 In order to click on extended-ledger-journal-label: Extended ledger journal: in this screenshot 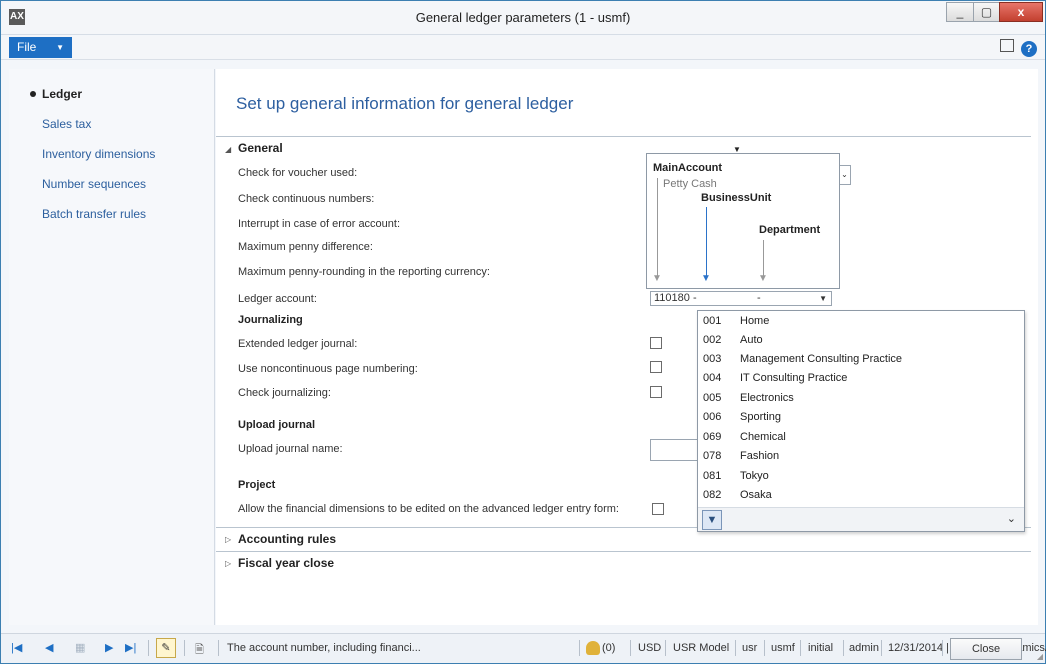, I will do `click(298, 344)`.